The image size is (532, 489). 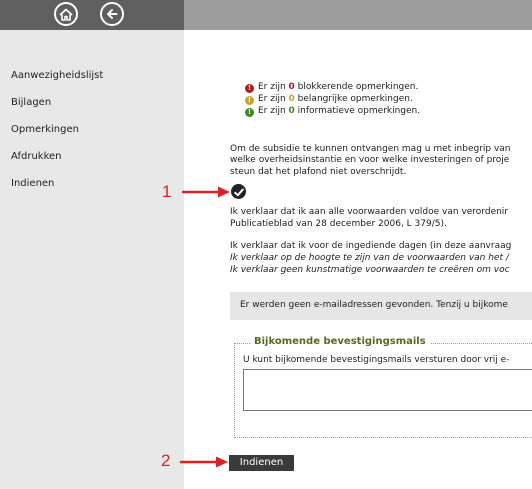 What do you see at coordinates (167, 191) in the screenshot?
I see `annotation-marker-1: 1` at bounding box center [167, 191].